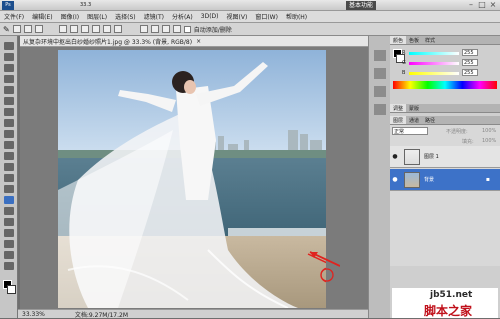 The width and height of the screenshot is (500, 319). Describe the element at coordinates (487, 179) in the screenshot. I see `lock-icon: ▪` at that location.